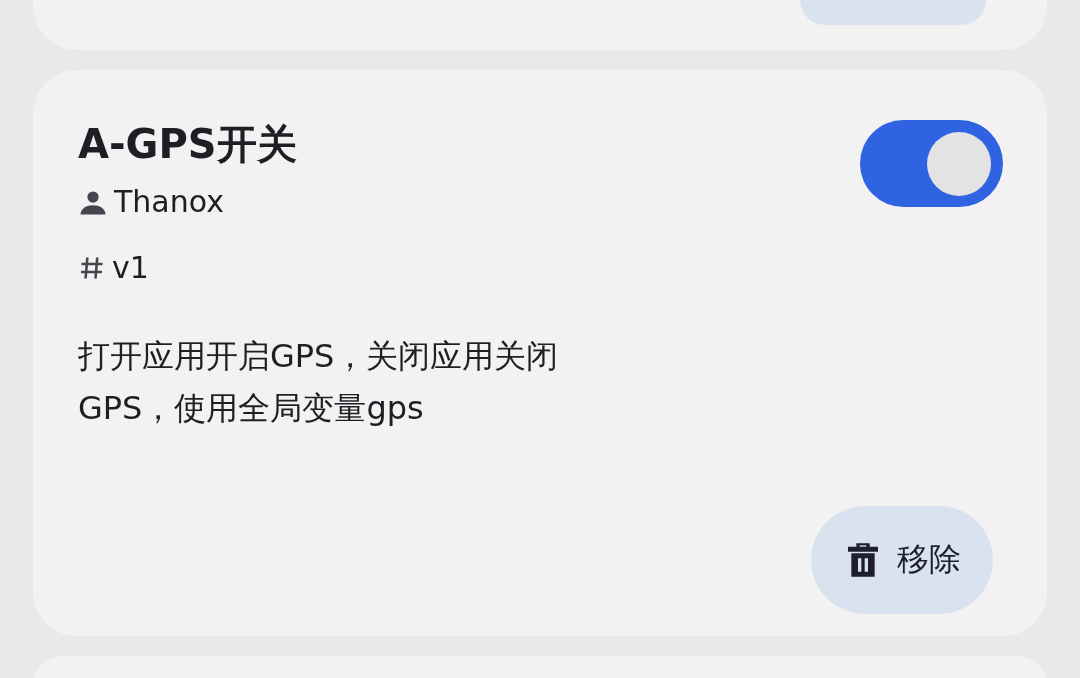 The height and width of the screenshot is (678, 1080). I want to click on author-name: Thanox, so click(169, 202).